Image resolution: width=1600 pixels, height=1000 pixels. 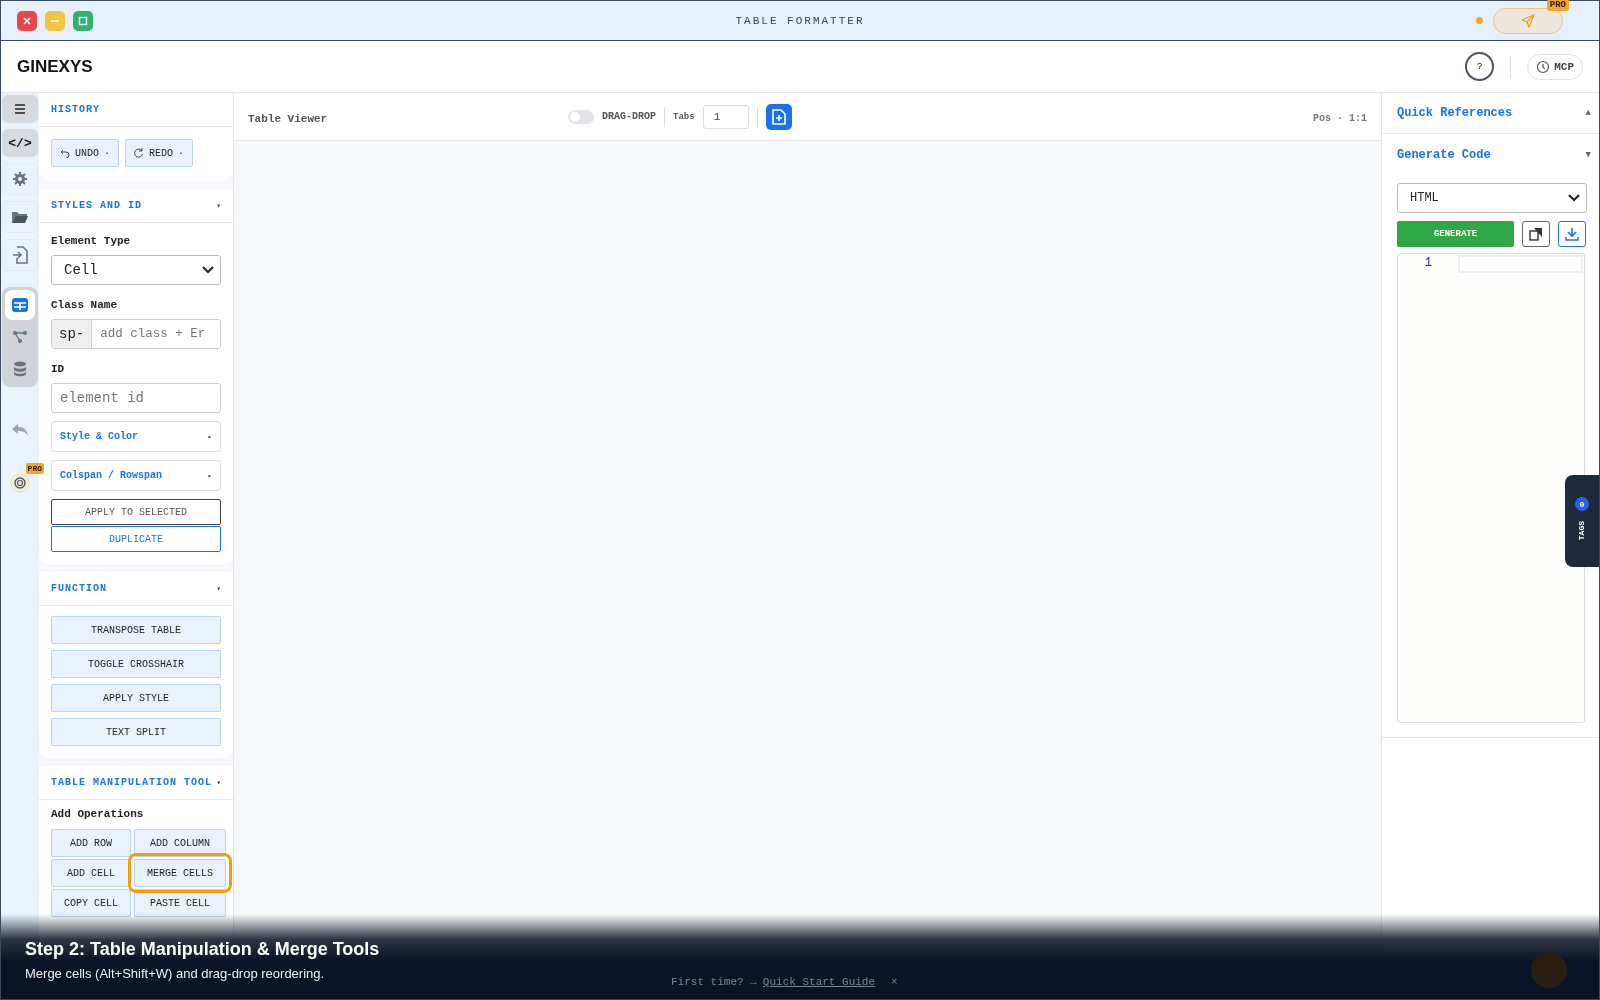 I want to click on table-icon, so click(x=20, y=305).